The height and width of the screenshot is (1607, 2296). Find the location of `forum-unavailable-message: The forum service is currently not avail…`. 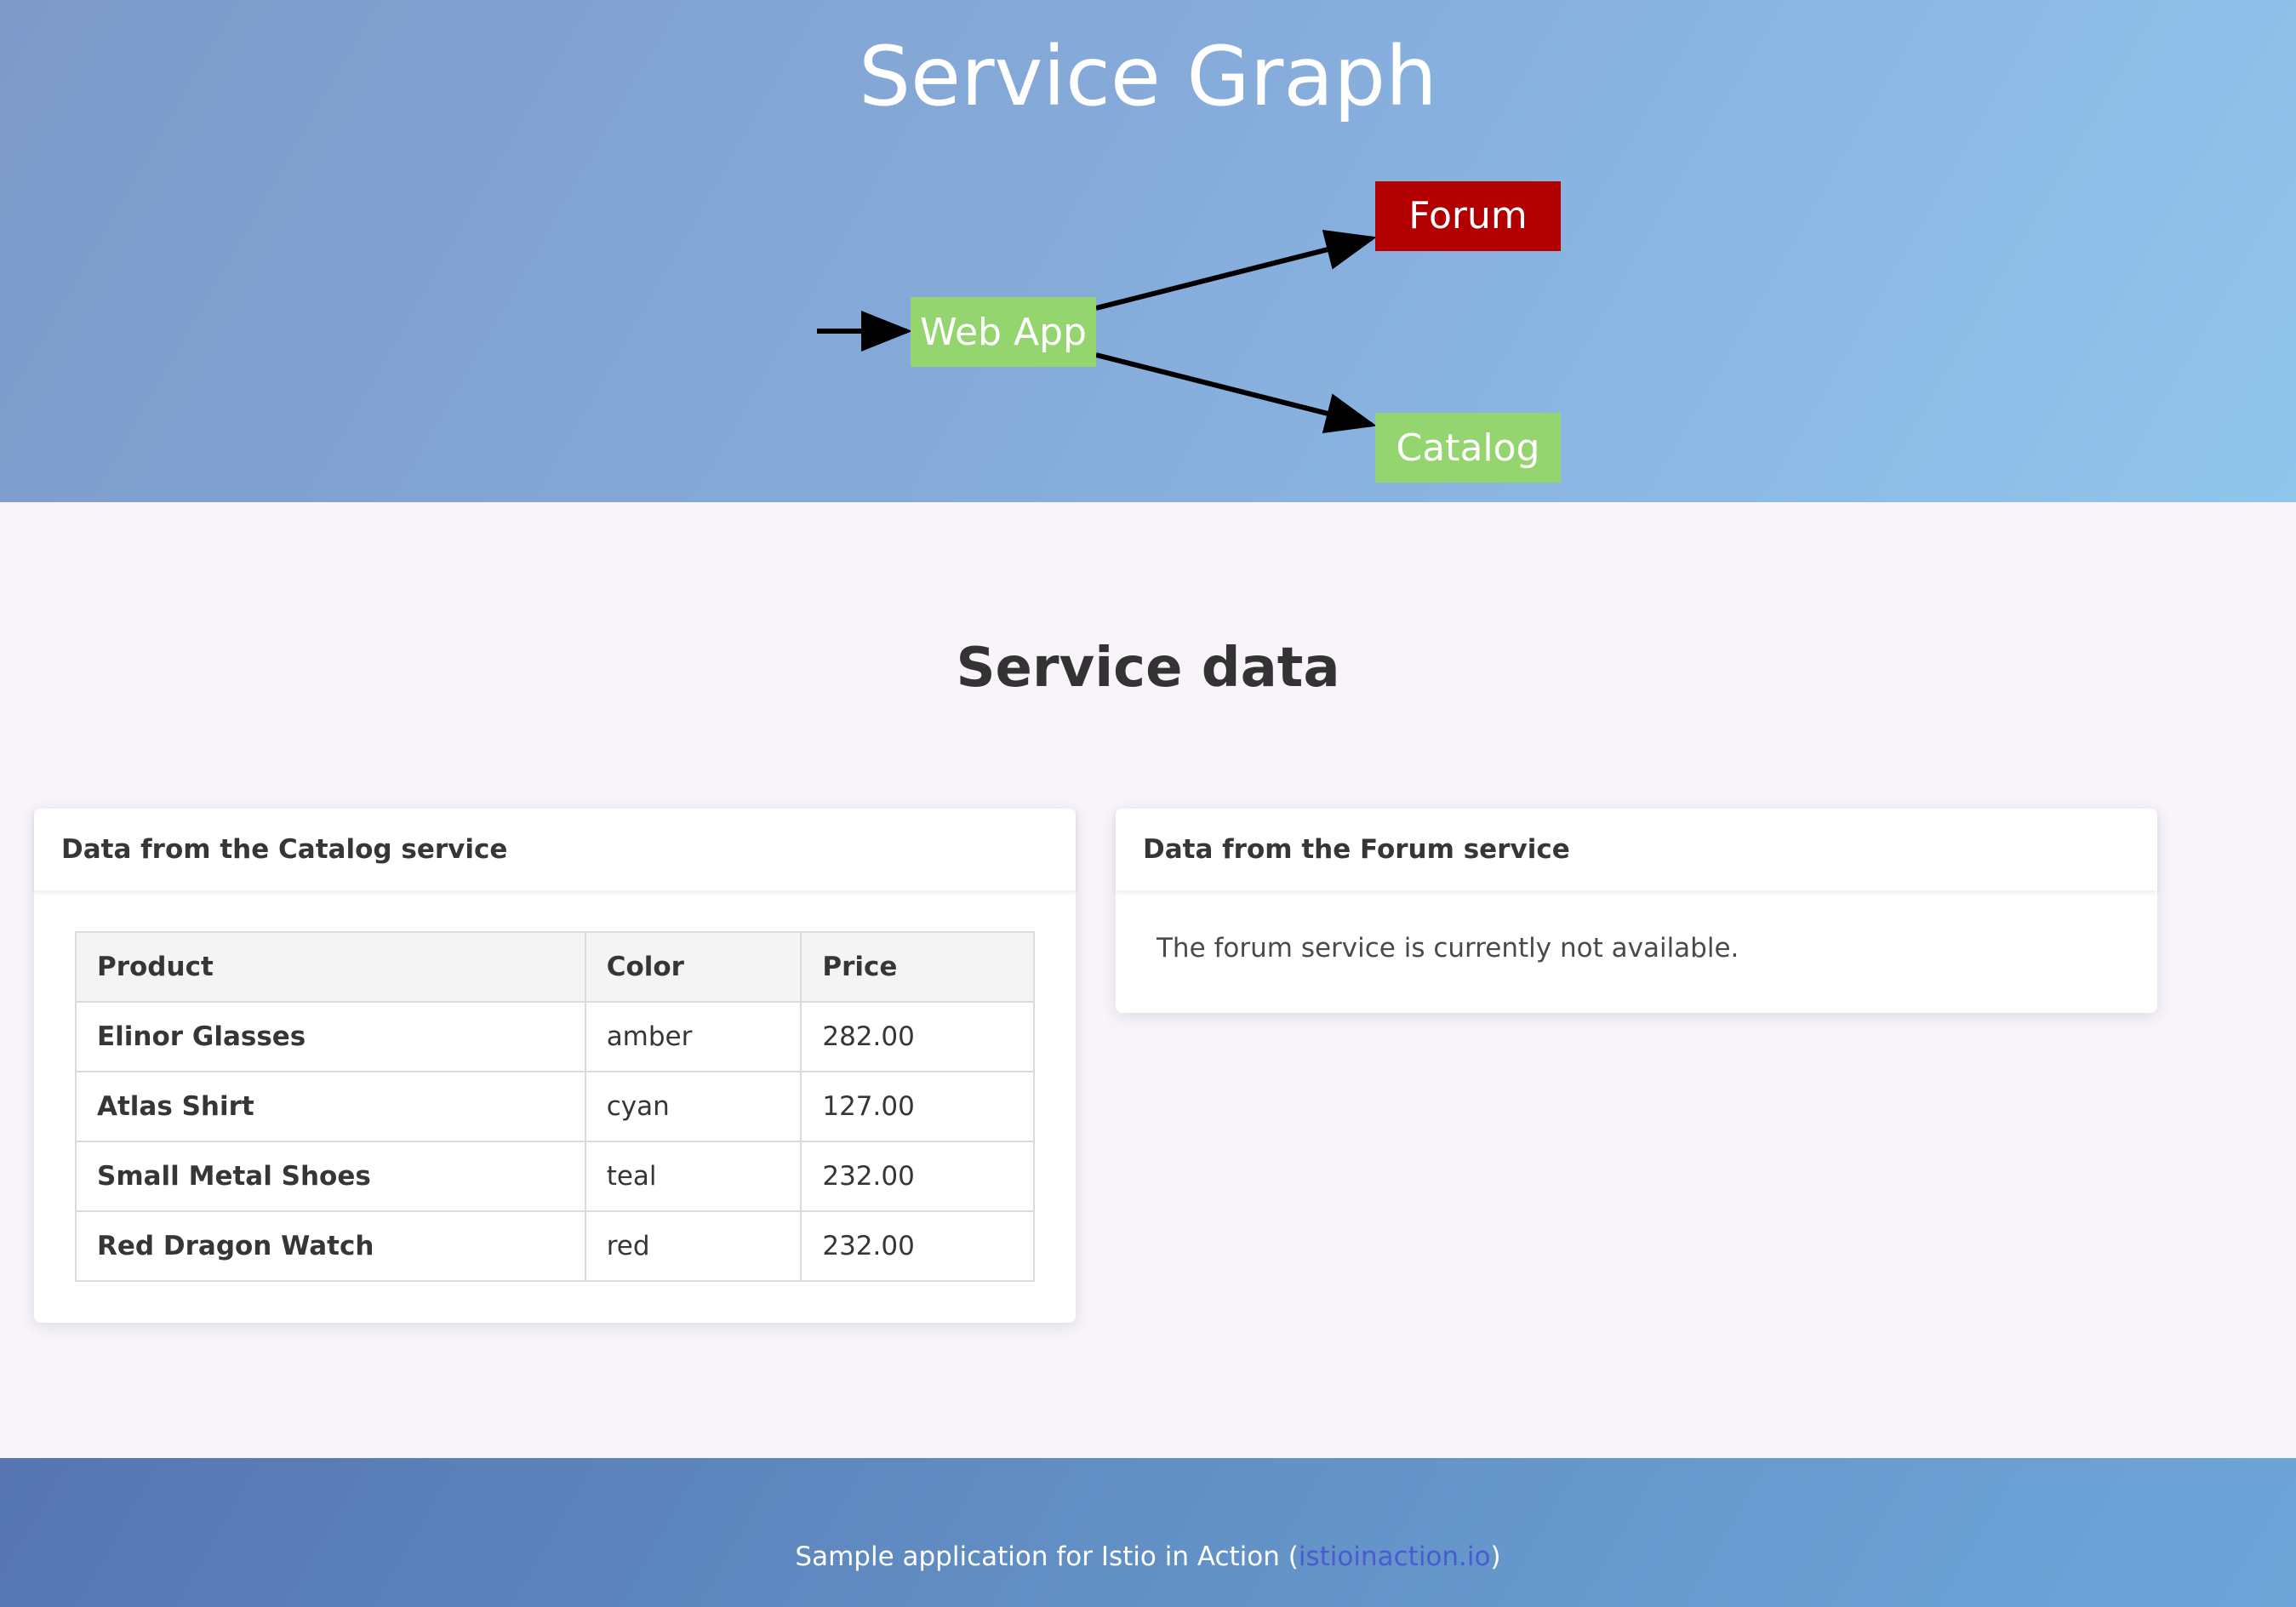

forum-unavailable-message: The forum service is currently not avail… is located at coordinates (1448, 948).